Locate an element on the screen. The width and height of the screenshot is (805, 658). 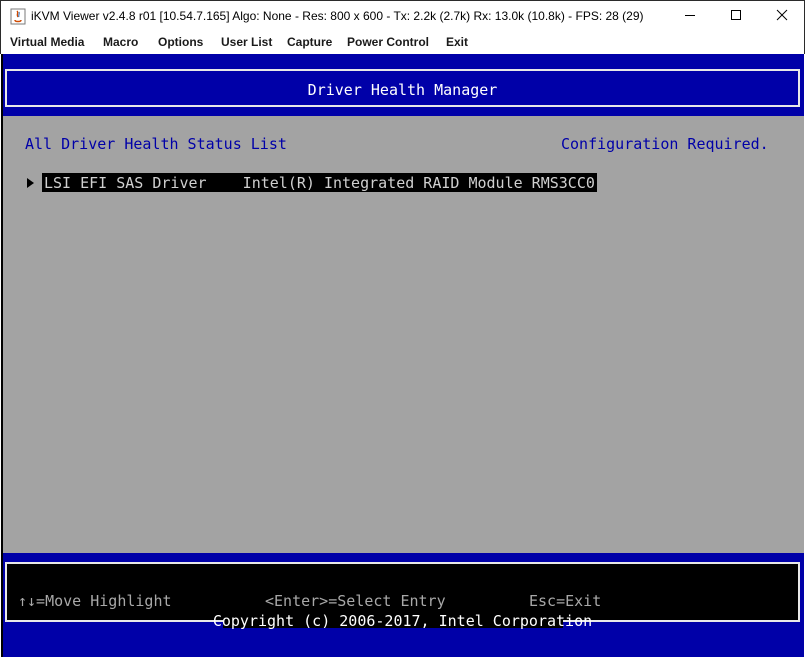
help-move-highlight: ↑↓=Move Highlight is located at coordinates (95, 601).